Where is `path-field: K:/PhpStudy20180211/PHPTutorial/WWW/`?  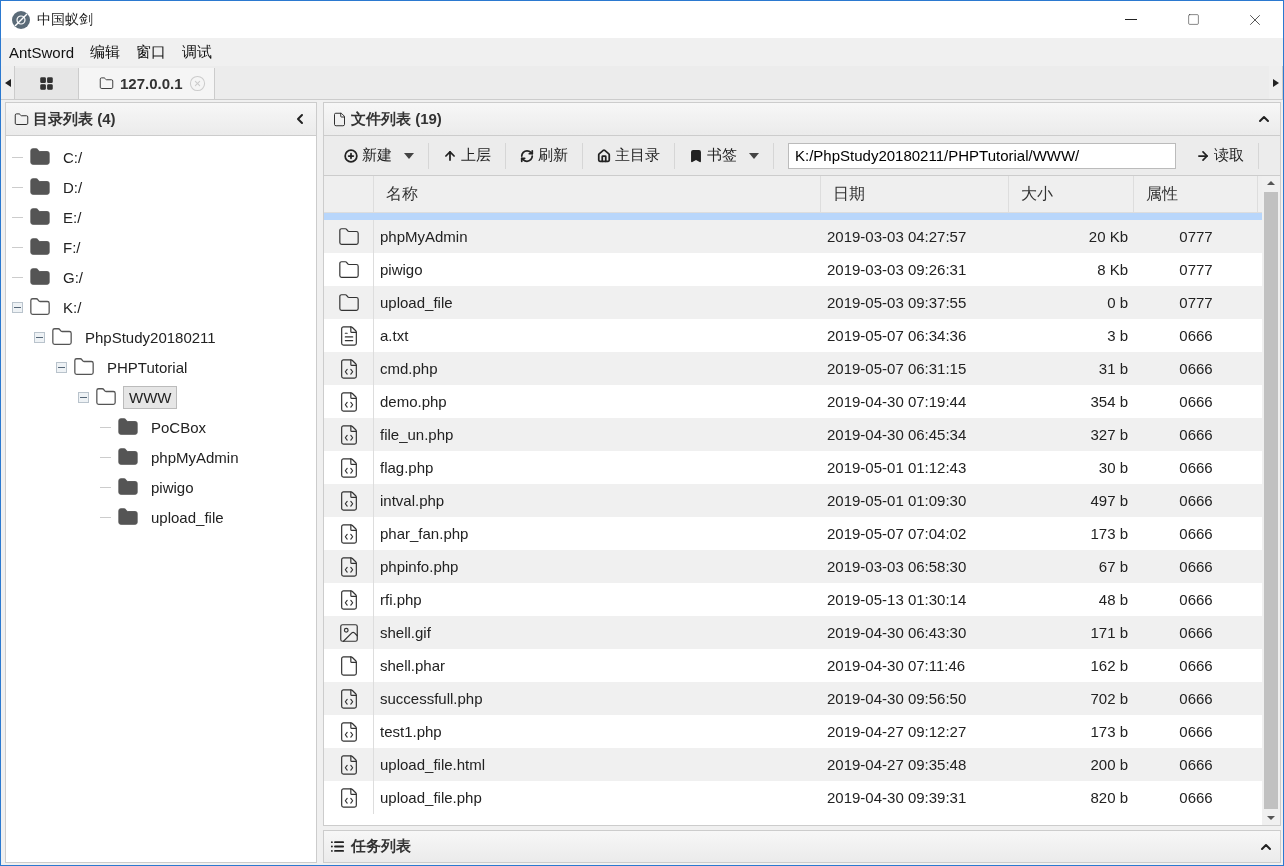
path-field: K:/PhpStudy20180211/PHPTutorial/WWW/ is located at coordinates (982, 155).